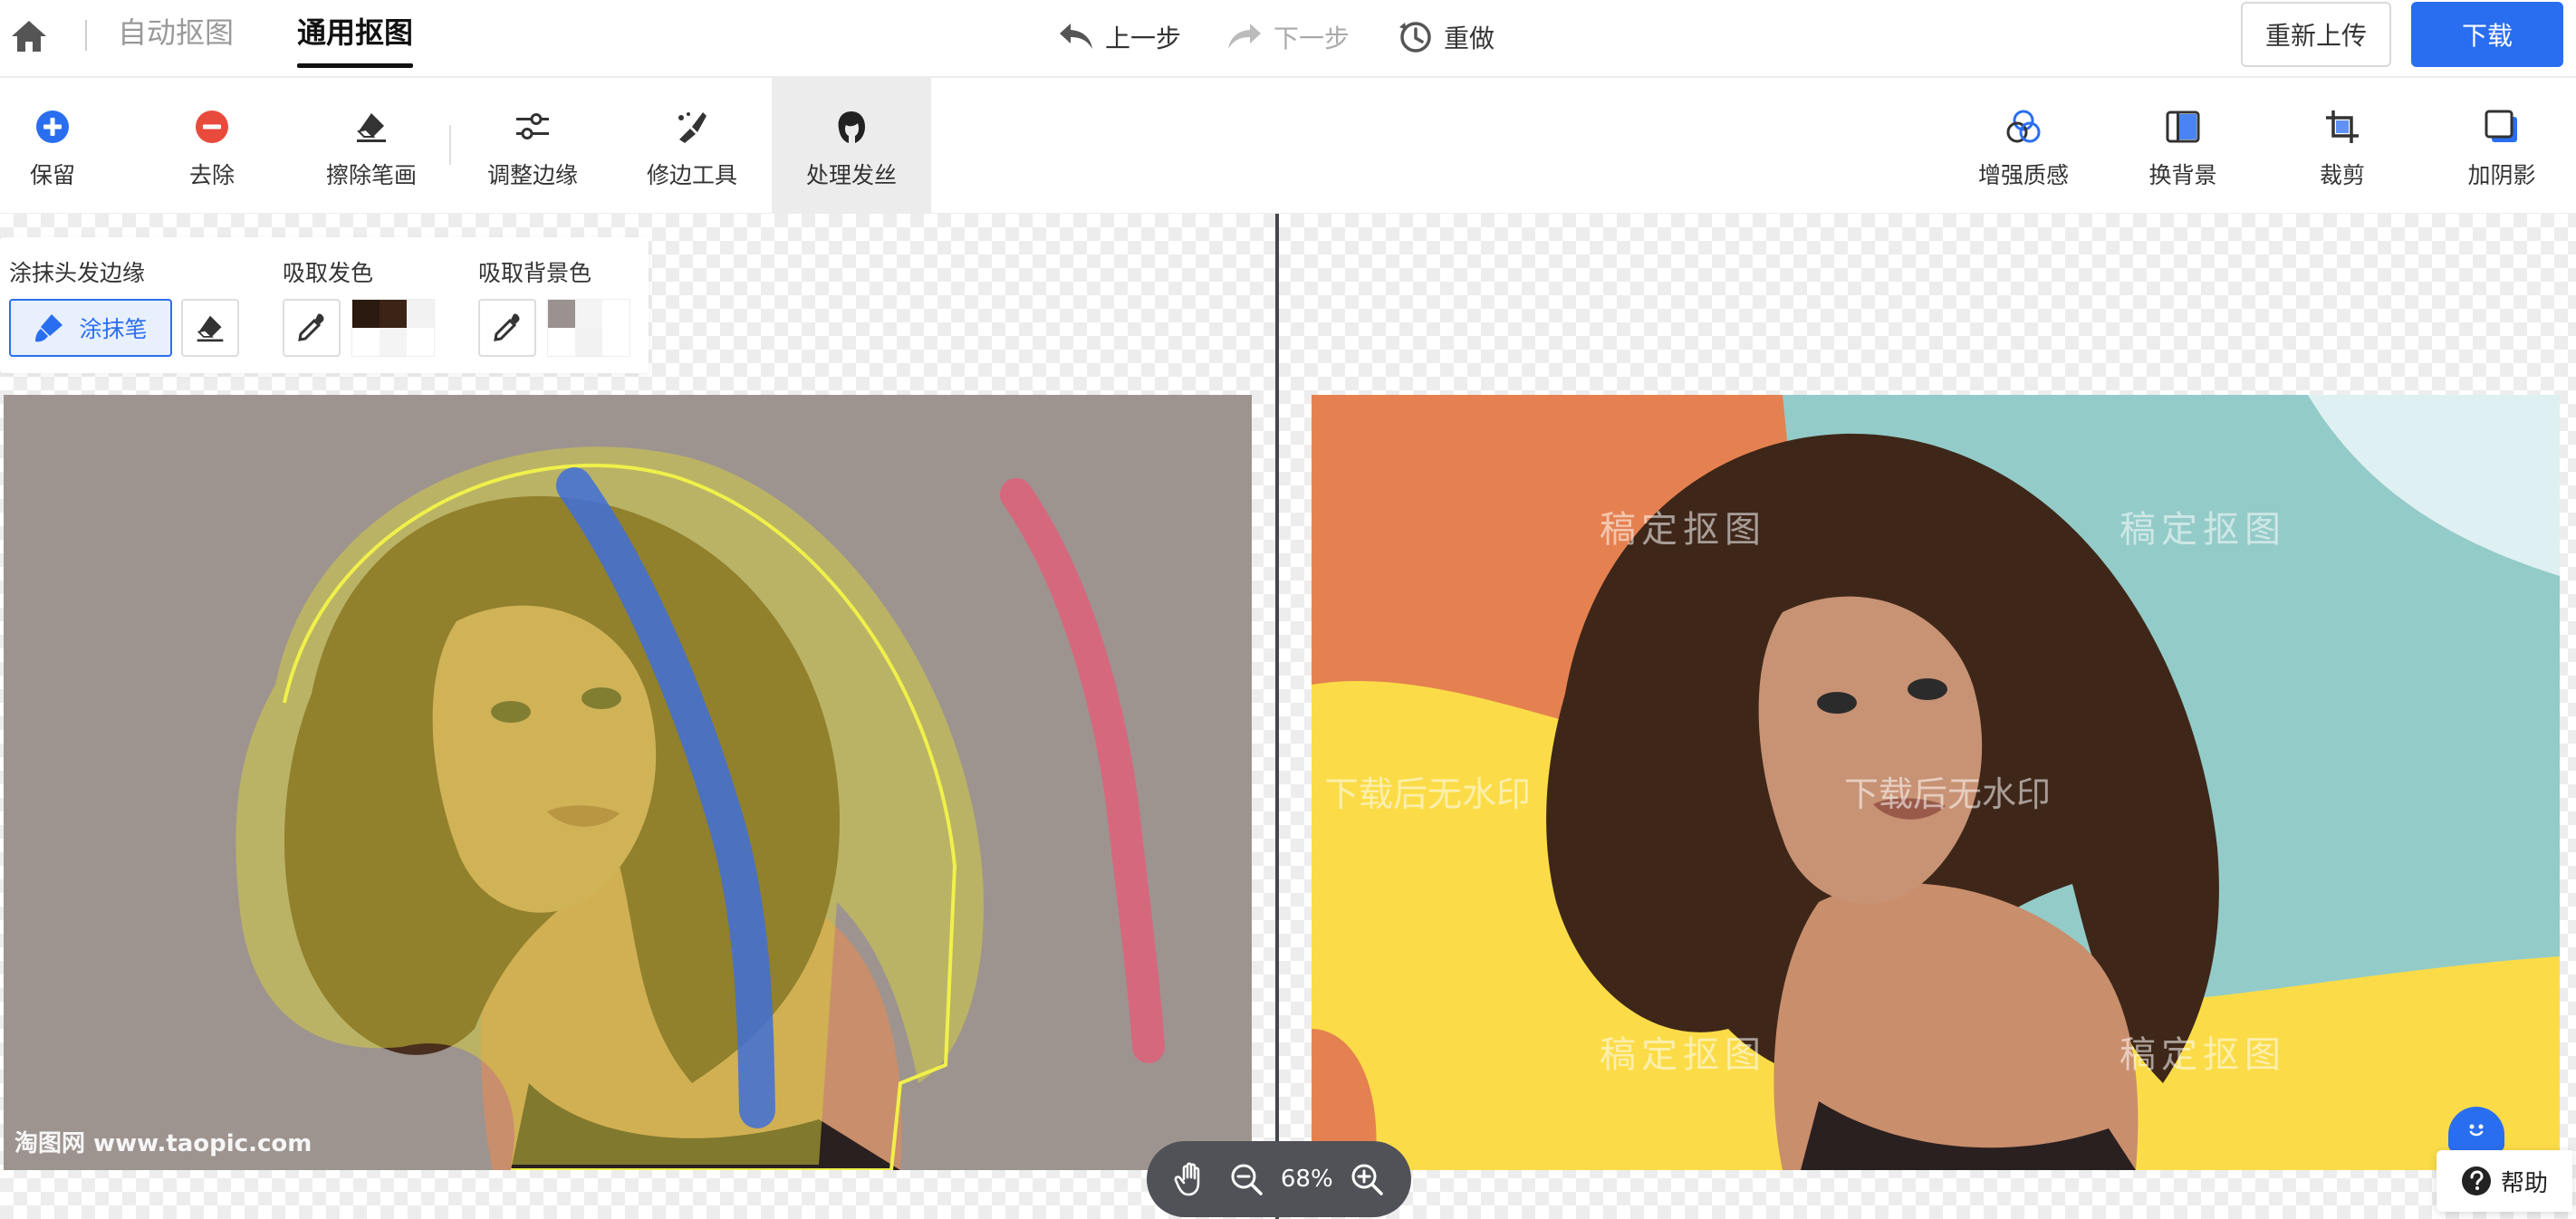 The width and height of the screenshot is (2576, 1219). I want to click on download-button: 下载, so click(2487, 34).